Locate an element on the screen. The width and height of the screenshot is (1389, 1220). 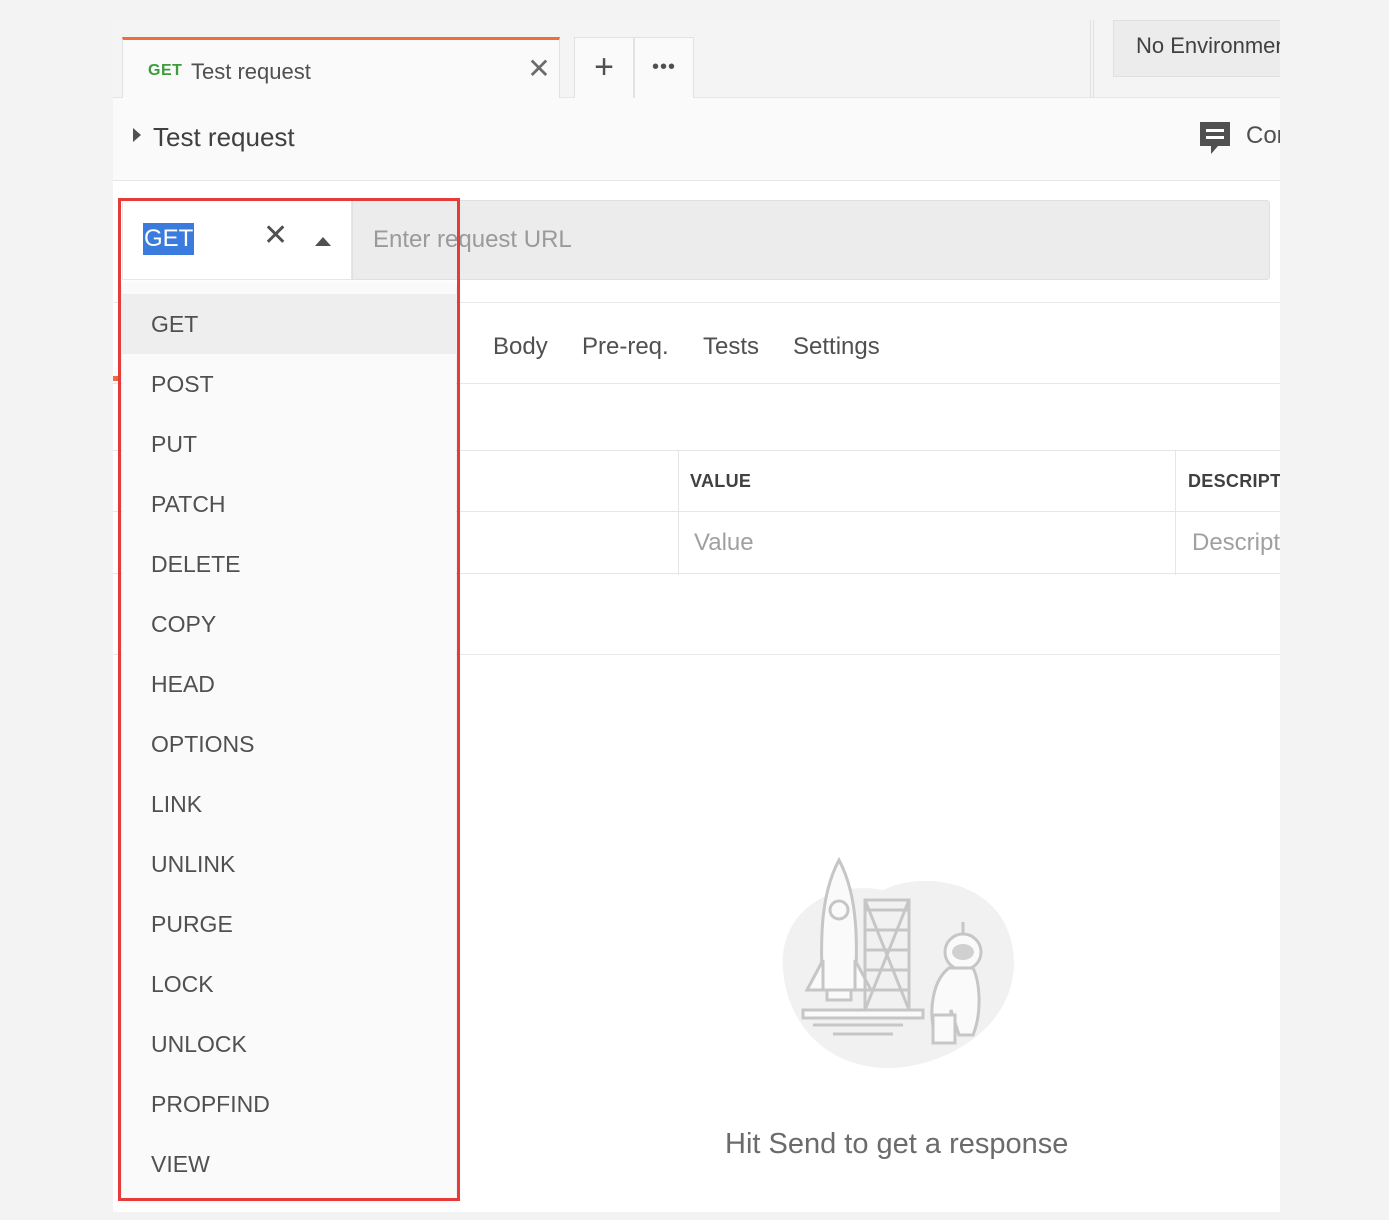
comment-icon is located at coordinates (1215, 138).